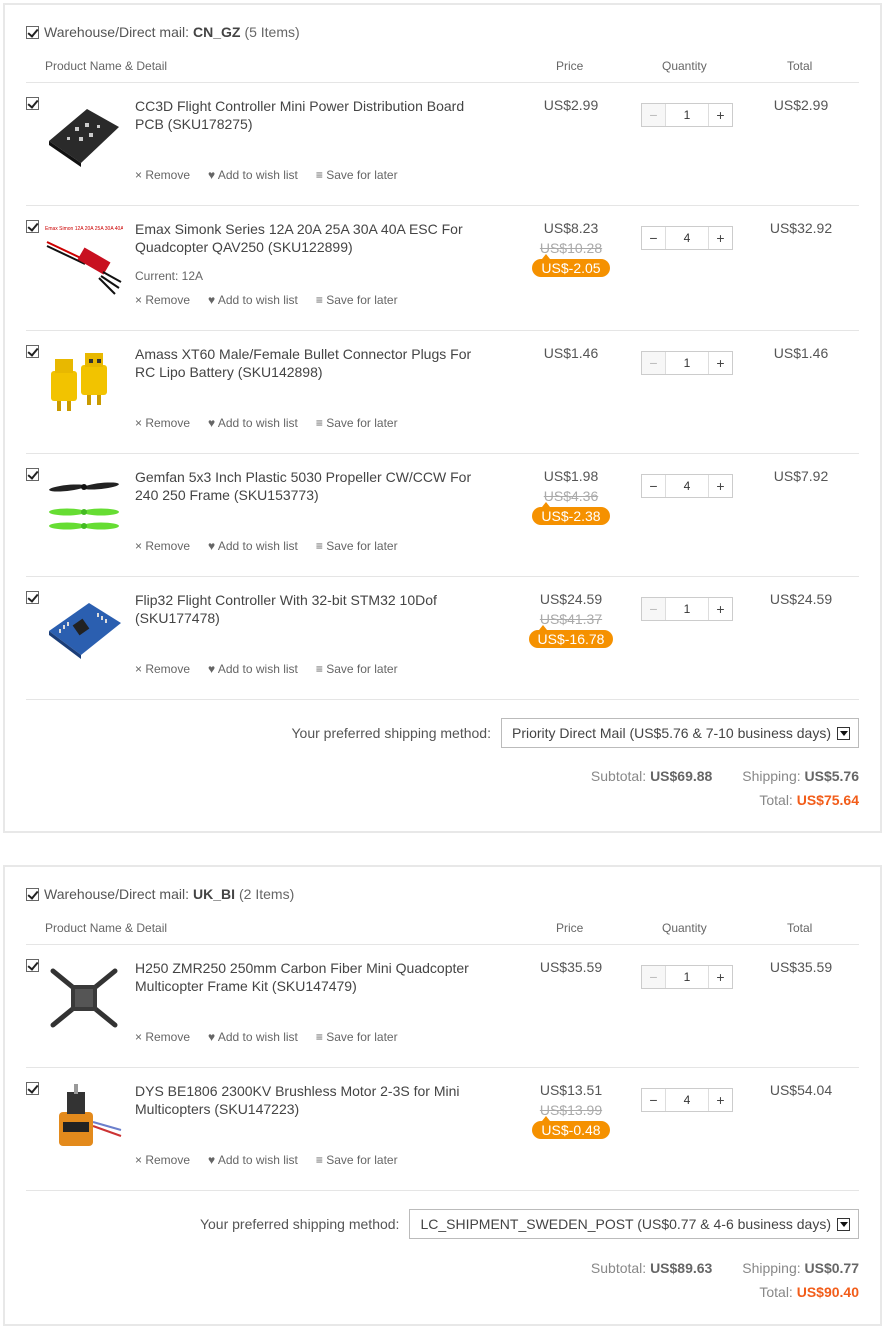 Image resolution: width=887 pixels, height=1331 pixels. What do you see at coordinates (831, 1268) in the screenshot?
I see `shipping-cost-value: US$0.77` at bounding box center [831, 1268].